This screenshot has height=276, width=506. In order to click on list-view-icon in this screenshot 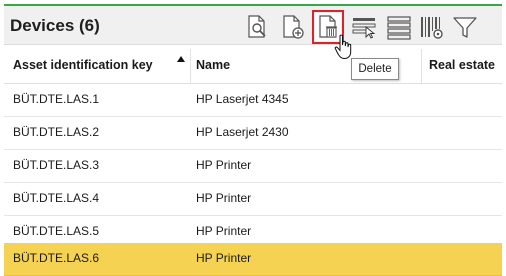, I will do `click(399, 28)`.